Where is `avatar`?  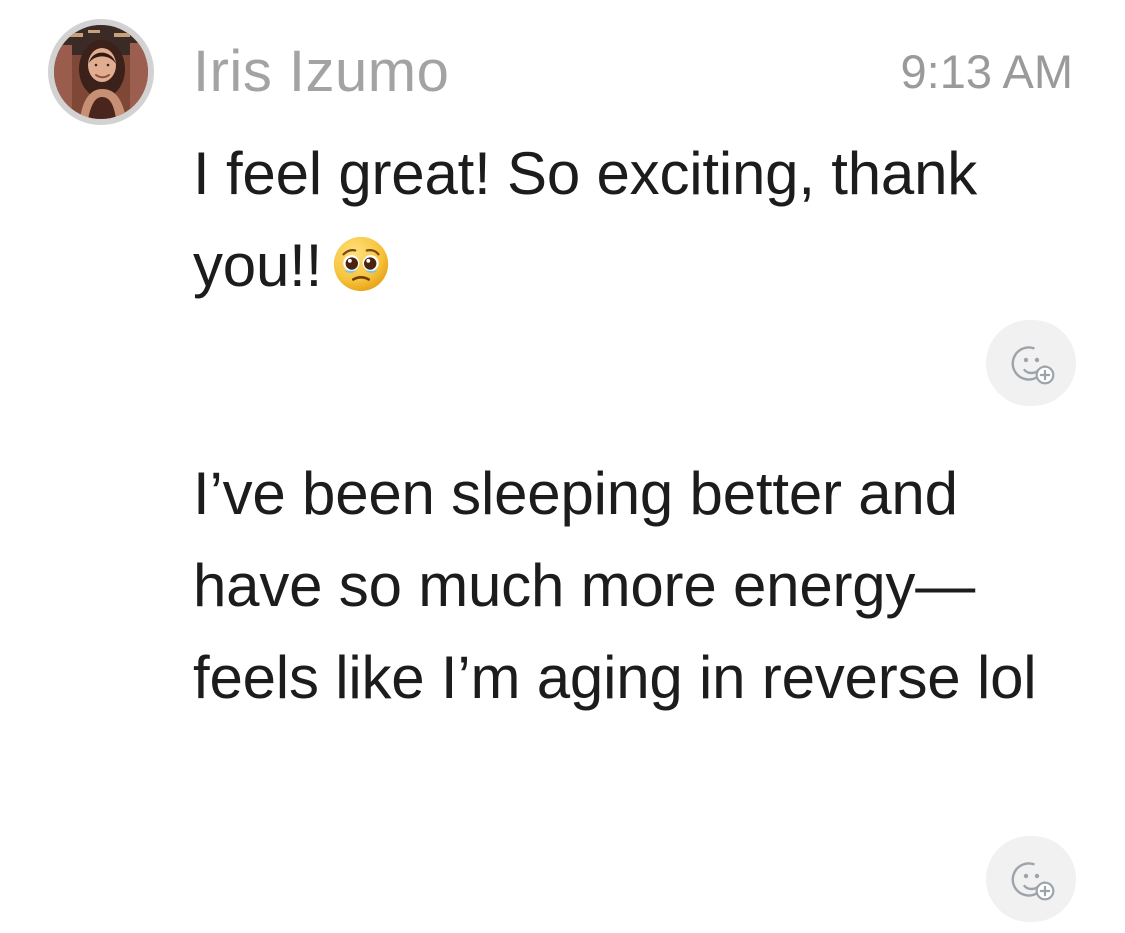
avatar is located at coordinates (101, 72).